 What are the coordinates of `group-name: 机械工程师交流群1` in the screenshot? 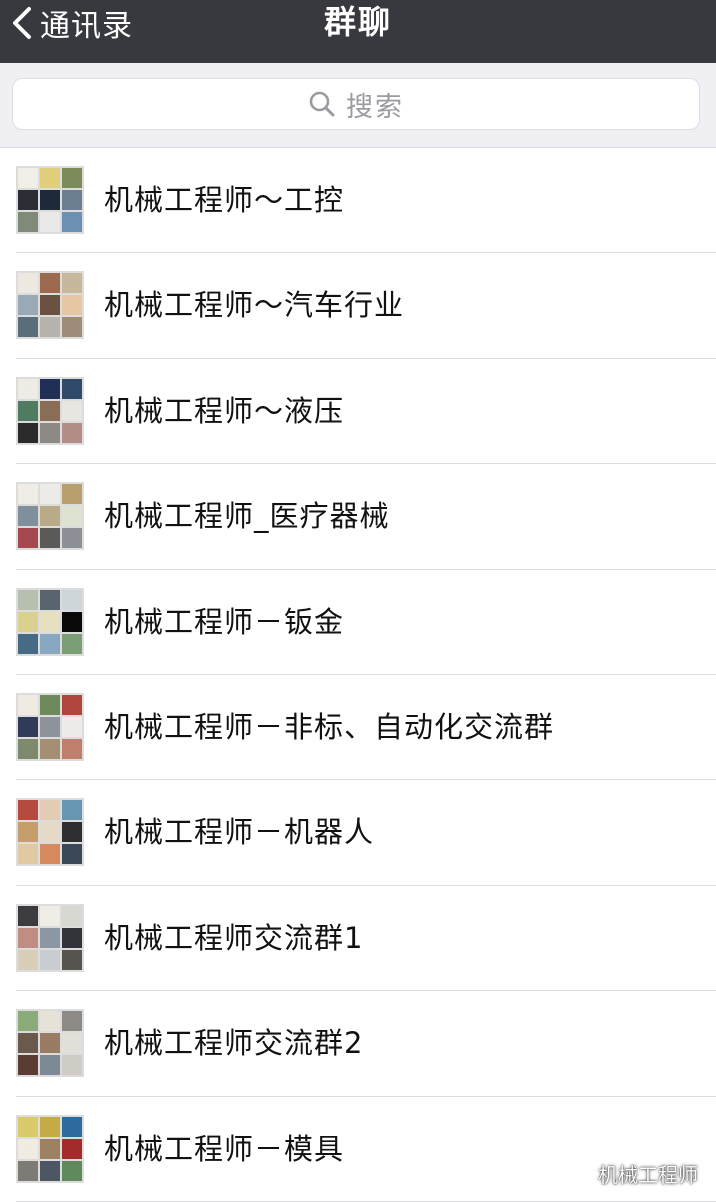 It's located at (234, 937).